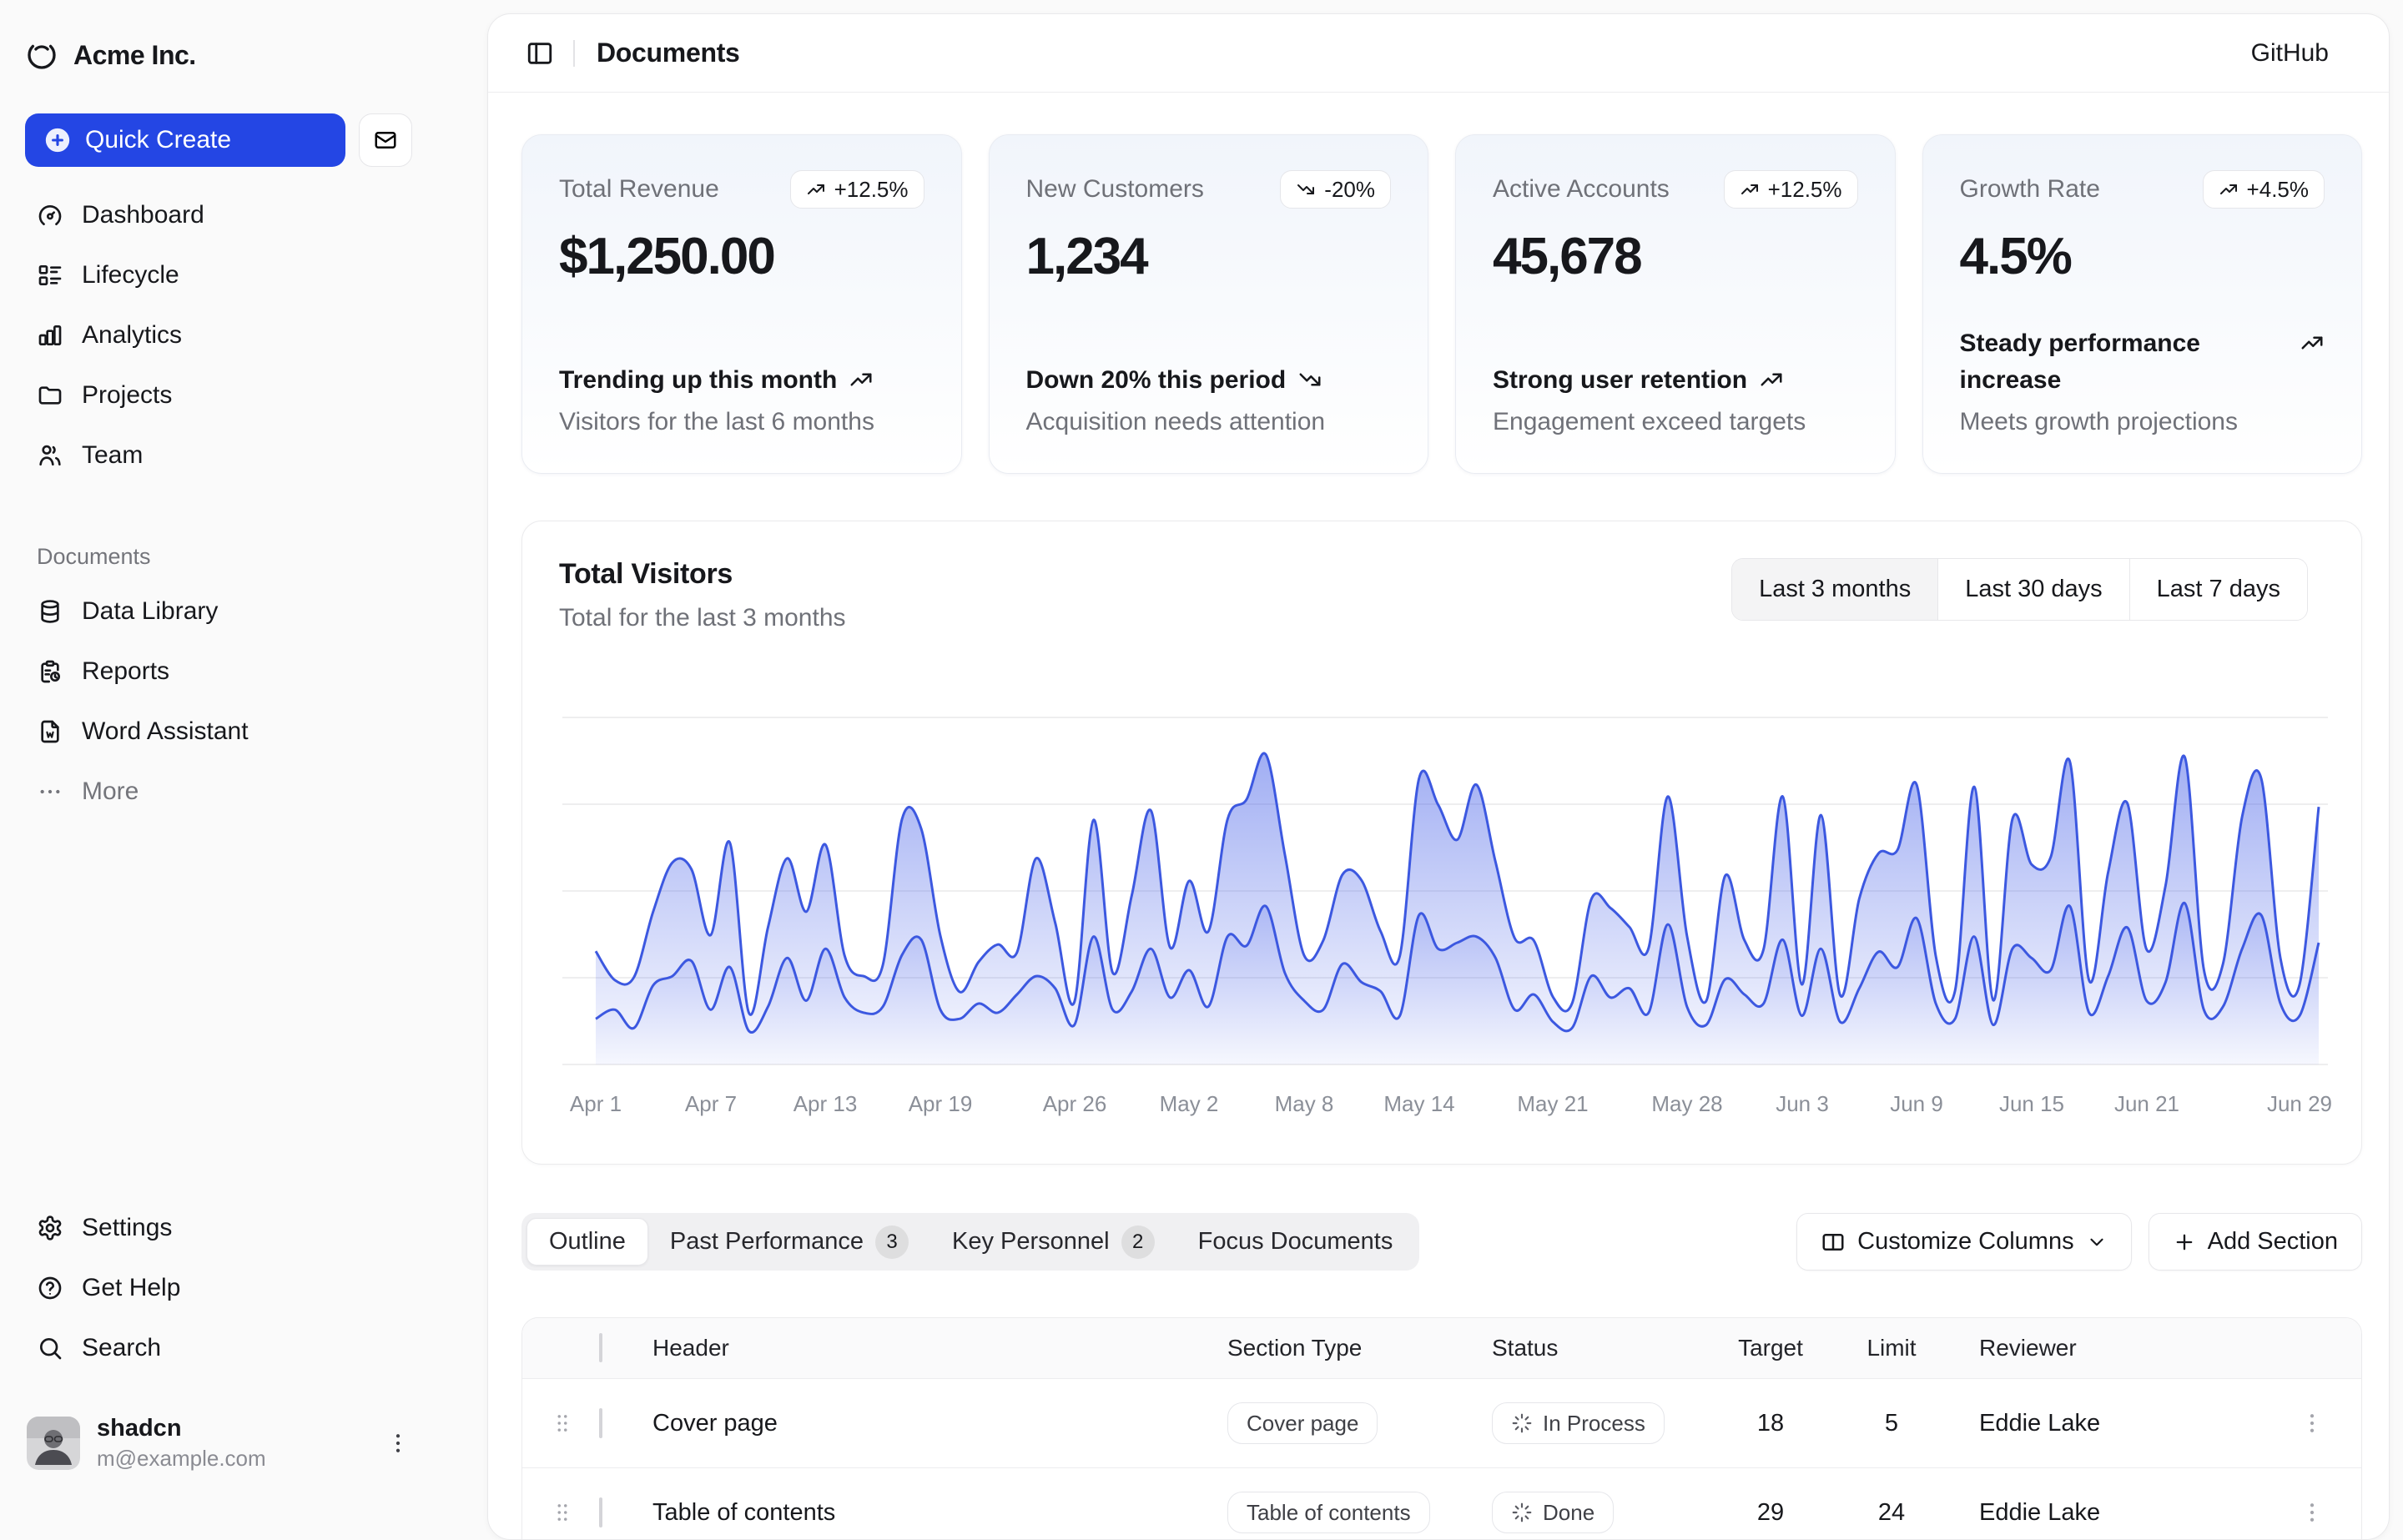  I want to click on add-section-button: Add Section, so click(2255, 1242).